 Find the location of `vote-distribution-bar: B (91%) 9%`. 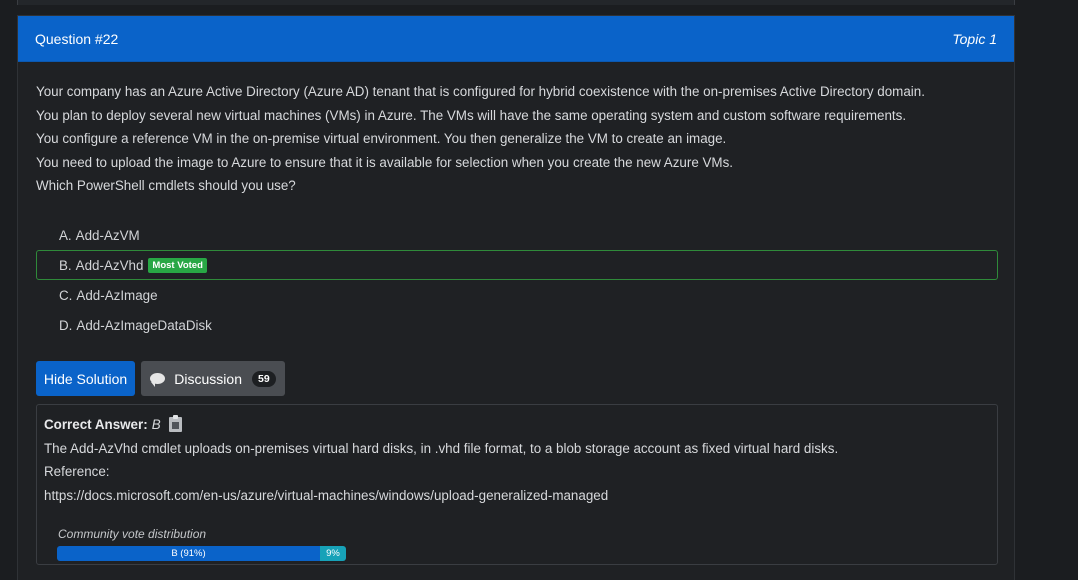

vote-distribution-bar: B (91%) 9% is located at coordinates (201, 553).